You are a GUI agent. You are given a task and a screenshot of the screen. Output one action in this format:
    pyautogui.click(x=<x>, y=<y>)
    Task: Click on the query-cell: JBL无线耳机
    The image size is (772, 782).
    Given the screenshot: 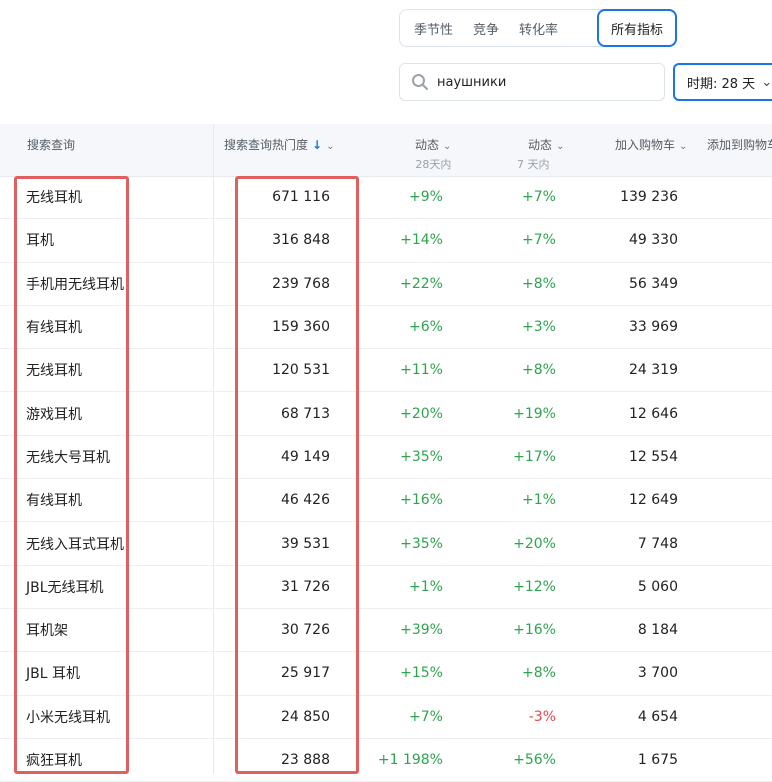 What is the action you would take?
    pyautogui.click(x=65, y=587)
    